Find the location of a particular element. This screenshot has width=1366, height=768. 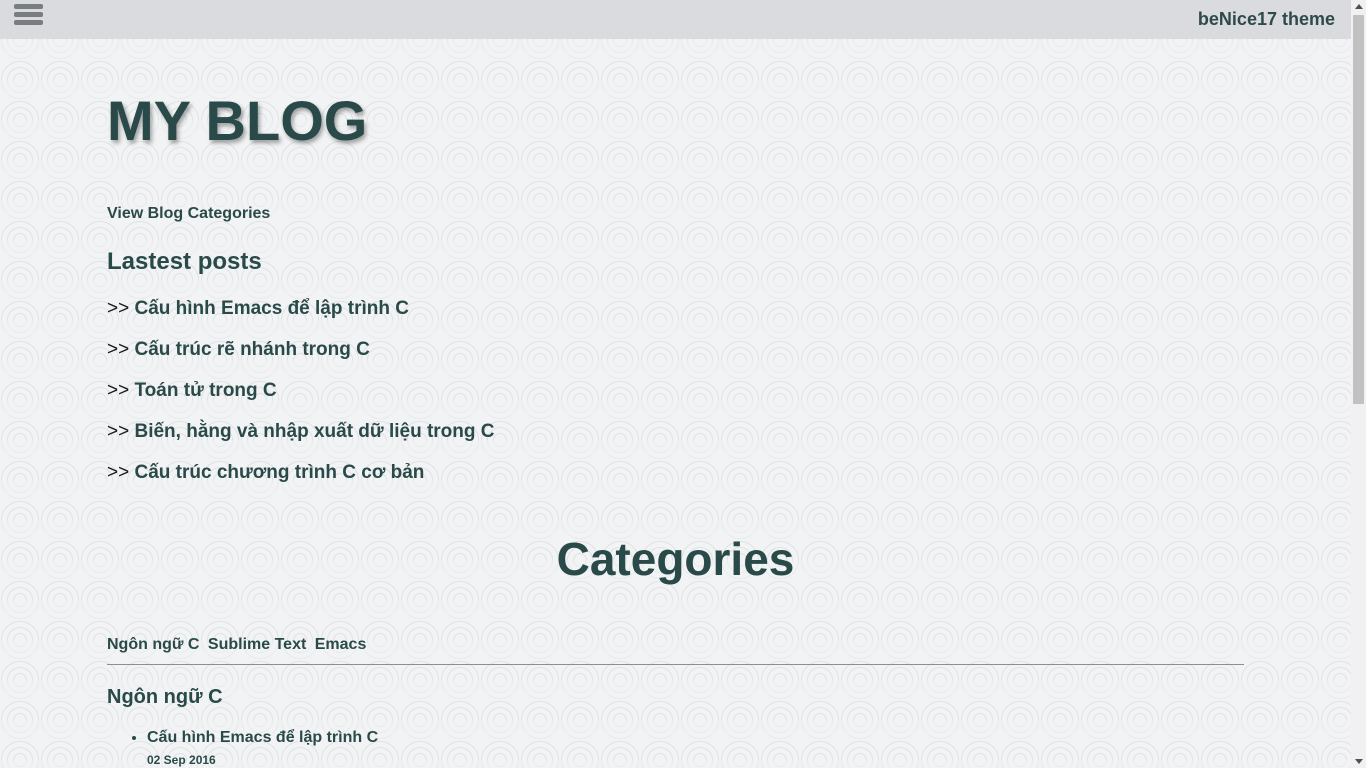

list-item: >> Cấu hình Emacs để lập trình C is located at coordinates (301, 318).